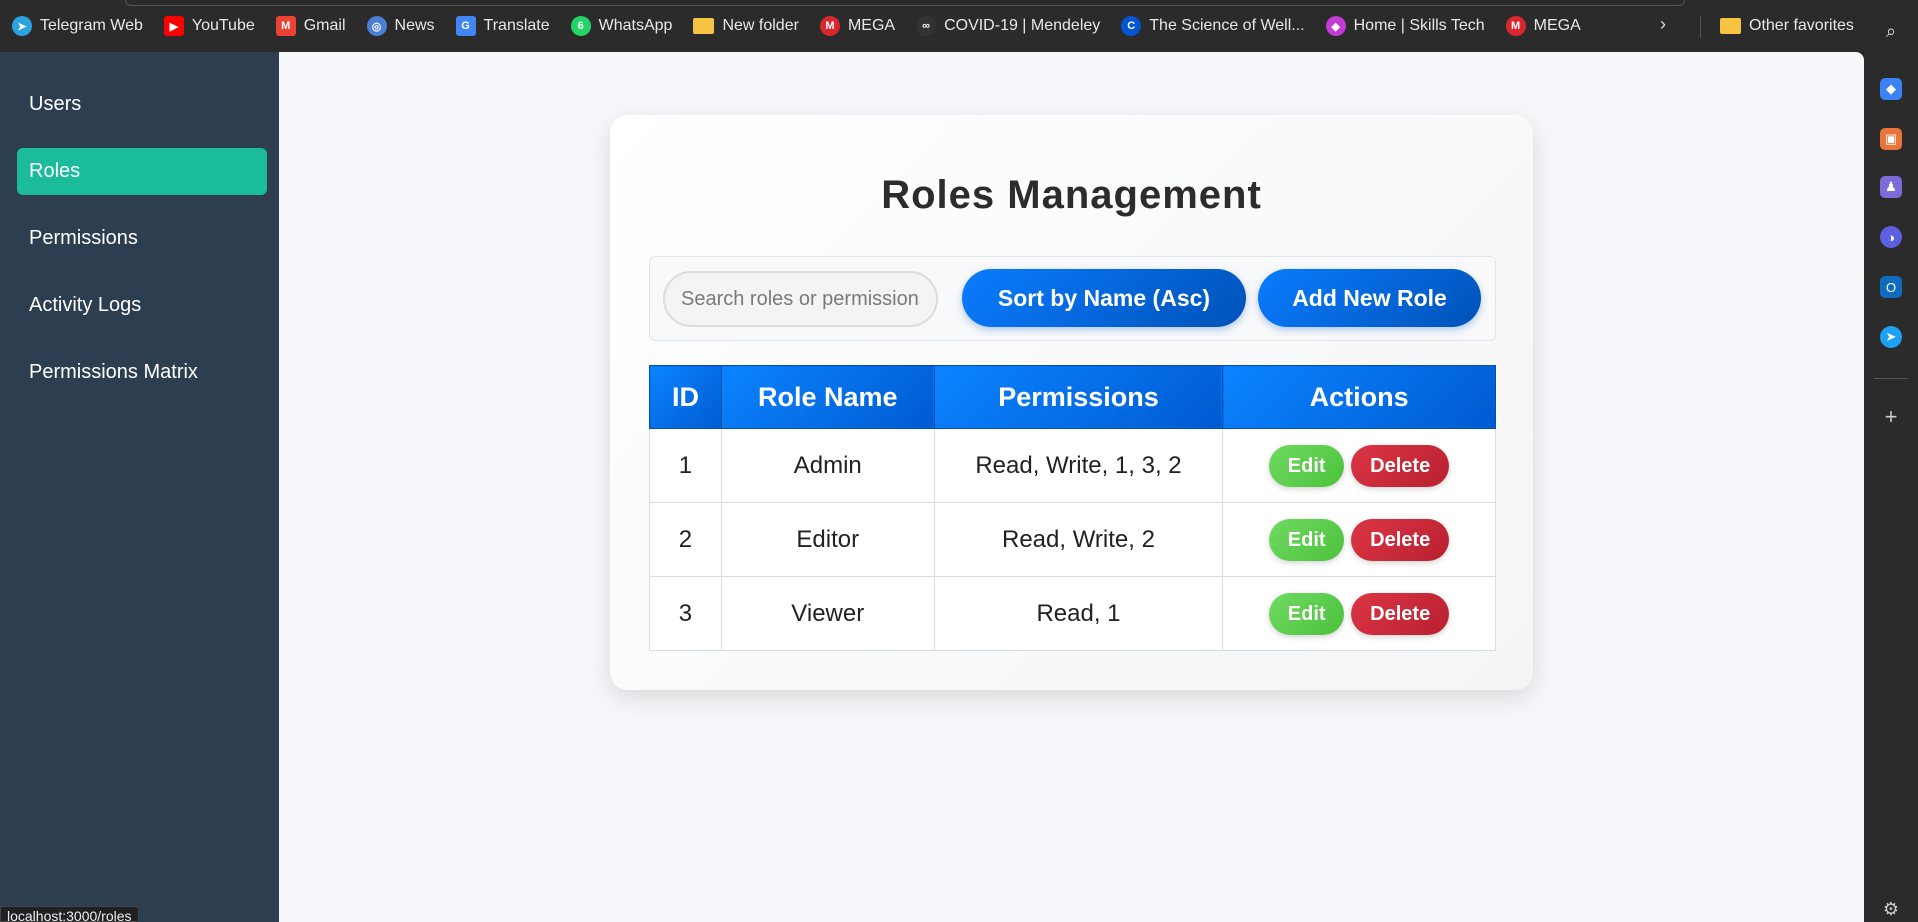  What do you see at coordinates (1891, 31) in the screenshot?
I see `search-icon: ⌕` at bounding box center [1891, 31].